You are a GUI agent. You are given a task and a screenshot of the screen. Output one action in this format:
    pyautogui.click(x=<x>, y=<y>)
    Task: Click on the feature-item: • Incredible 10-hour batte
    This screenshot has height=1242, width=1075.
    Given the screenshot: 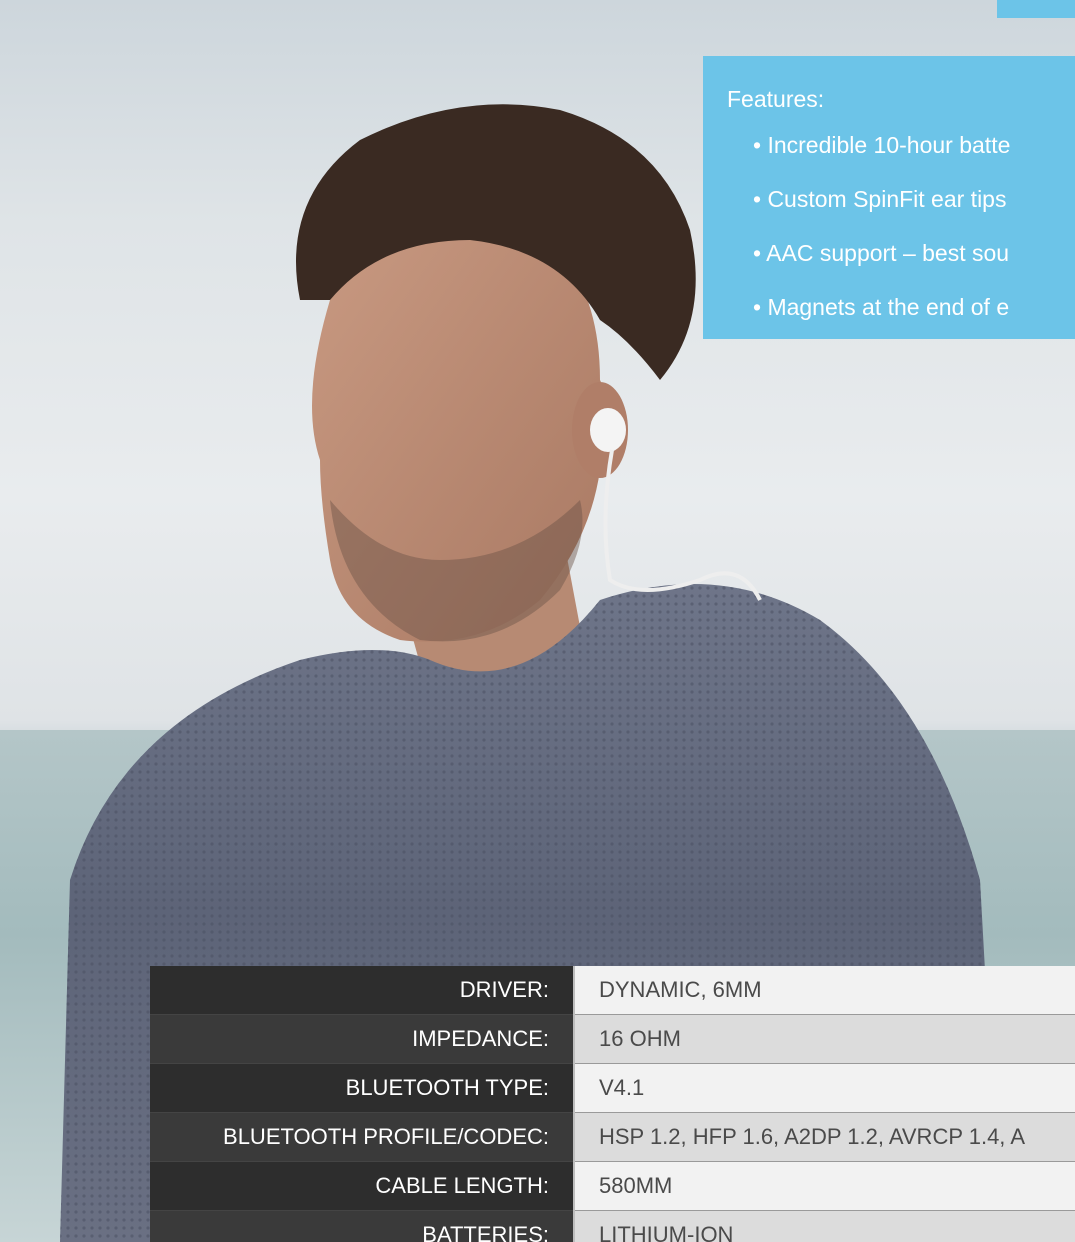 What is the action you would take?
    pyautogui.click(x=882, y=145)
    